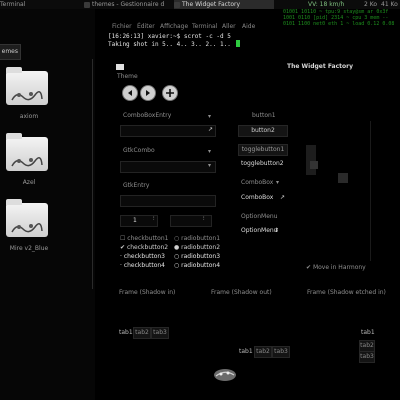 The height and width of the screenshot is (400, 400). Describe the element at coordinates (40, 4) in the screenshot. I see `taskbar-item-terminal: Terminal` at that location.